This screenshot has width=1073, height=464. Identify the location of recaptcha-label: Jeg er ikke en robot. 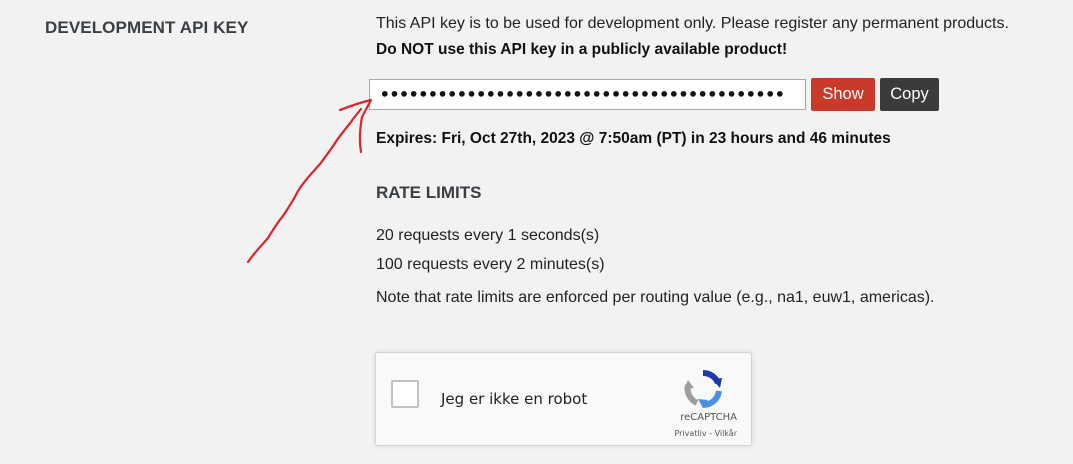
(514, 399).